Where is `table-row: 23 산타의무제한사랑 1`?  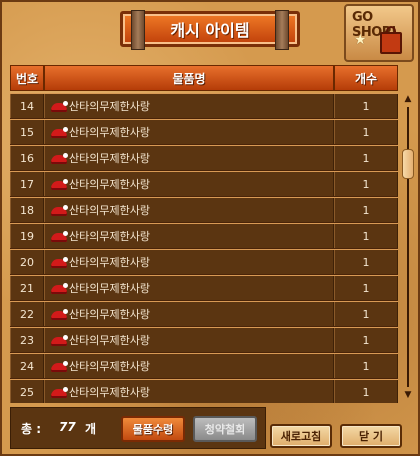 table-row: 23 산타의무제한사랑 1 is located at coordinates (204, 340).